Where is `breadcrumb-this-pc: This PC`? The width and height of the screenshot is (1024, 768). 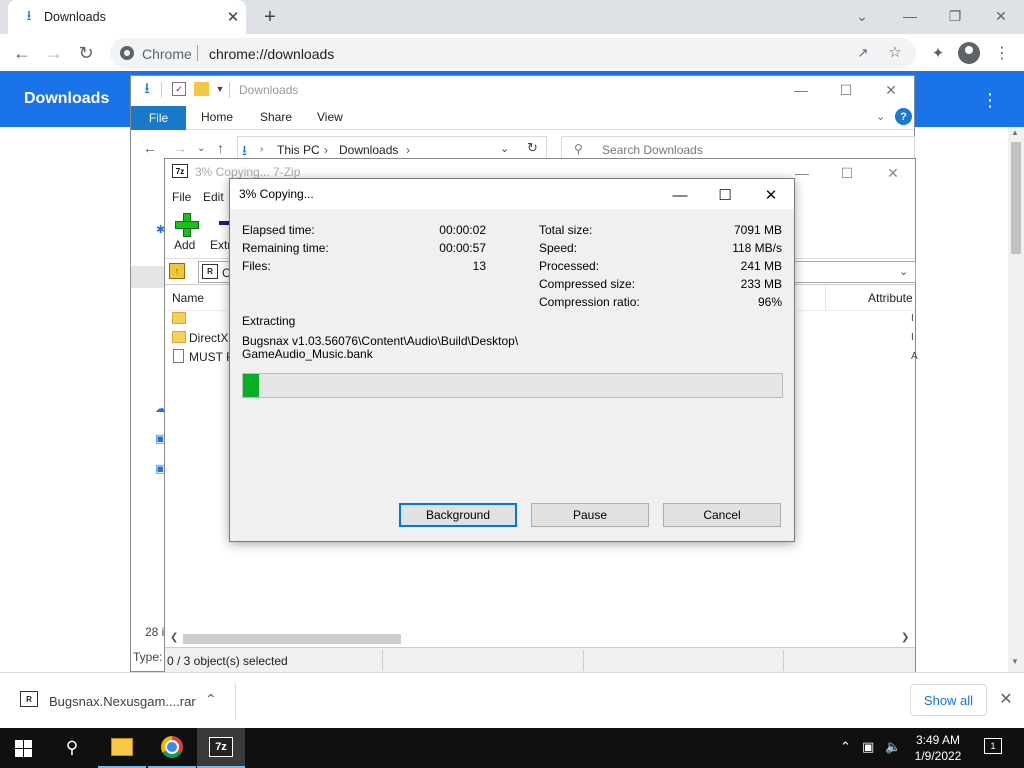
breadcrumb-this-pc: This PC is located at coordinates (298, 150).